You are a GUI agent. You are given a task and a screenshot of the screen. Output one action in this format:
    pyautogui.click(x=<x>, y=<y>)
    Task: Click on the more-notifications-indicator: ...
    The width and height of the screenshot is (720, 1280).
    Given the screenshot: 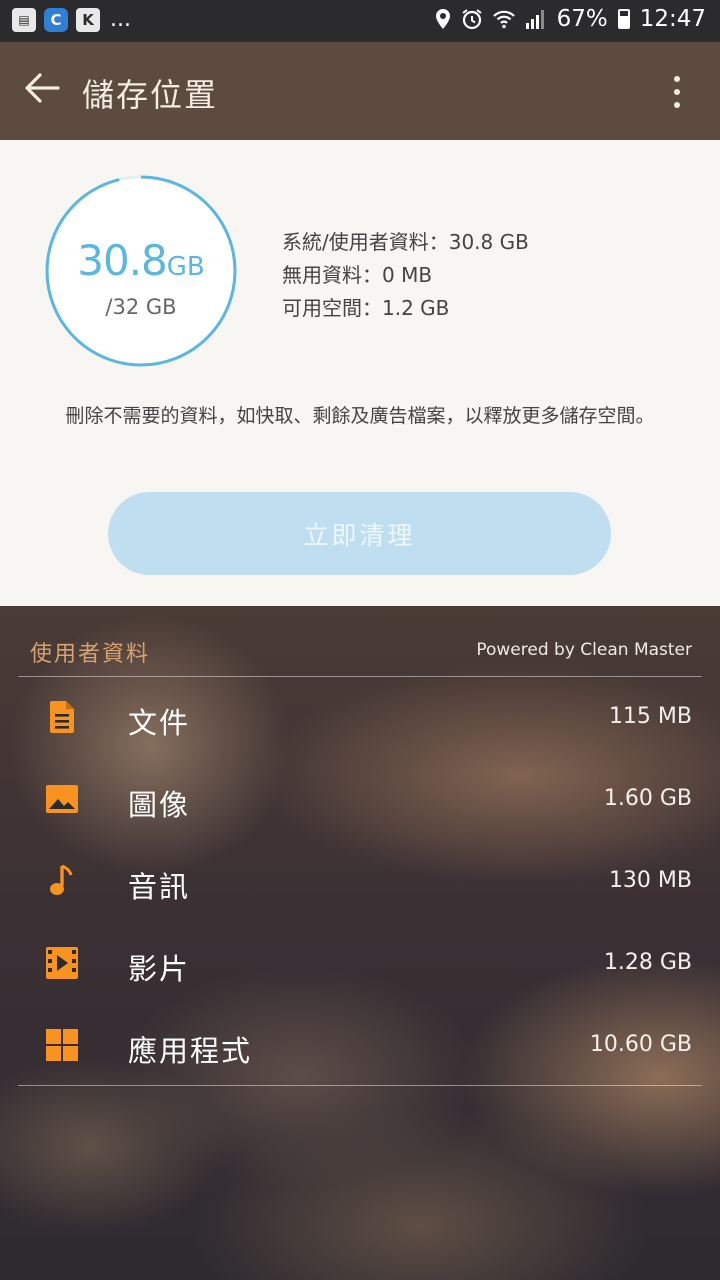 What is the action you would take?
    pyautogui.click(x=120, y=19)
    